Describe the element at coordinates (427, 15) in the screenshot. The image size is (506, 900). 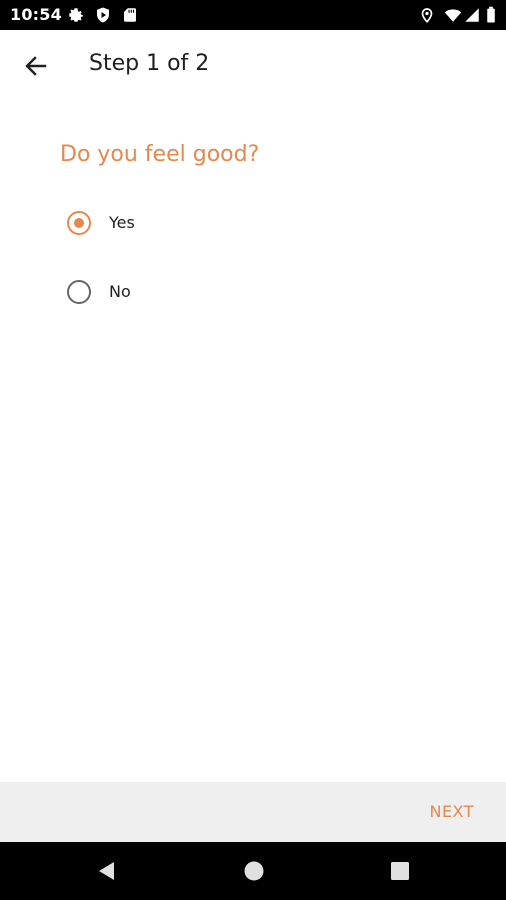
I see `location-icon` at that location.